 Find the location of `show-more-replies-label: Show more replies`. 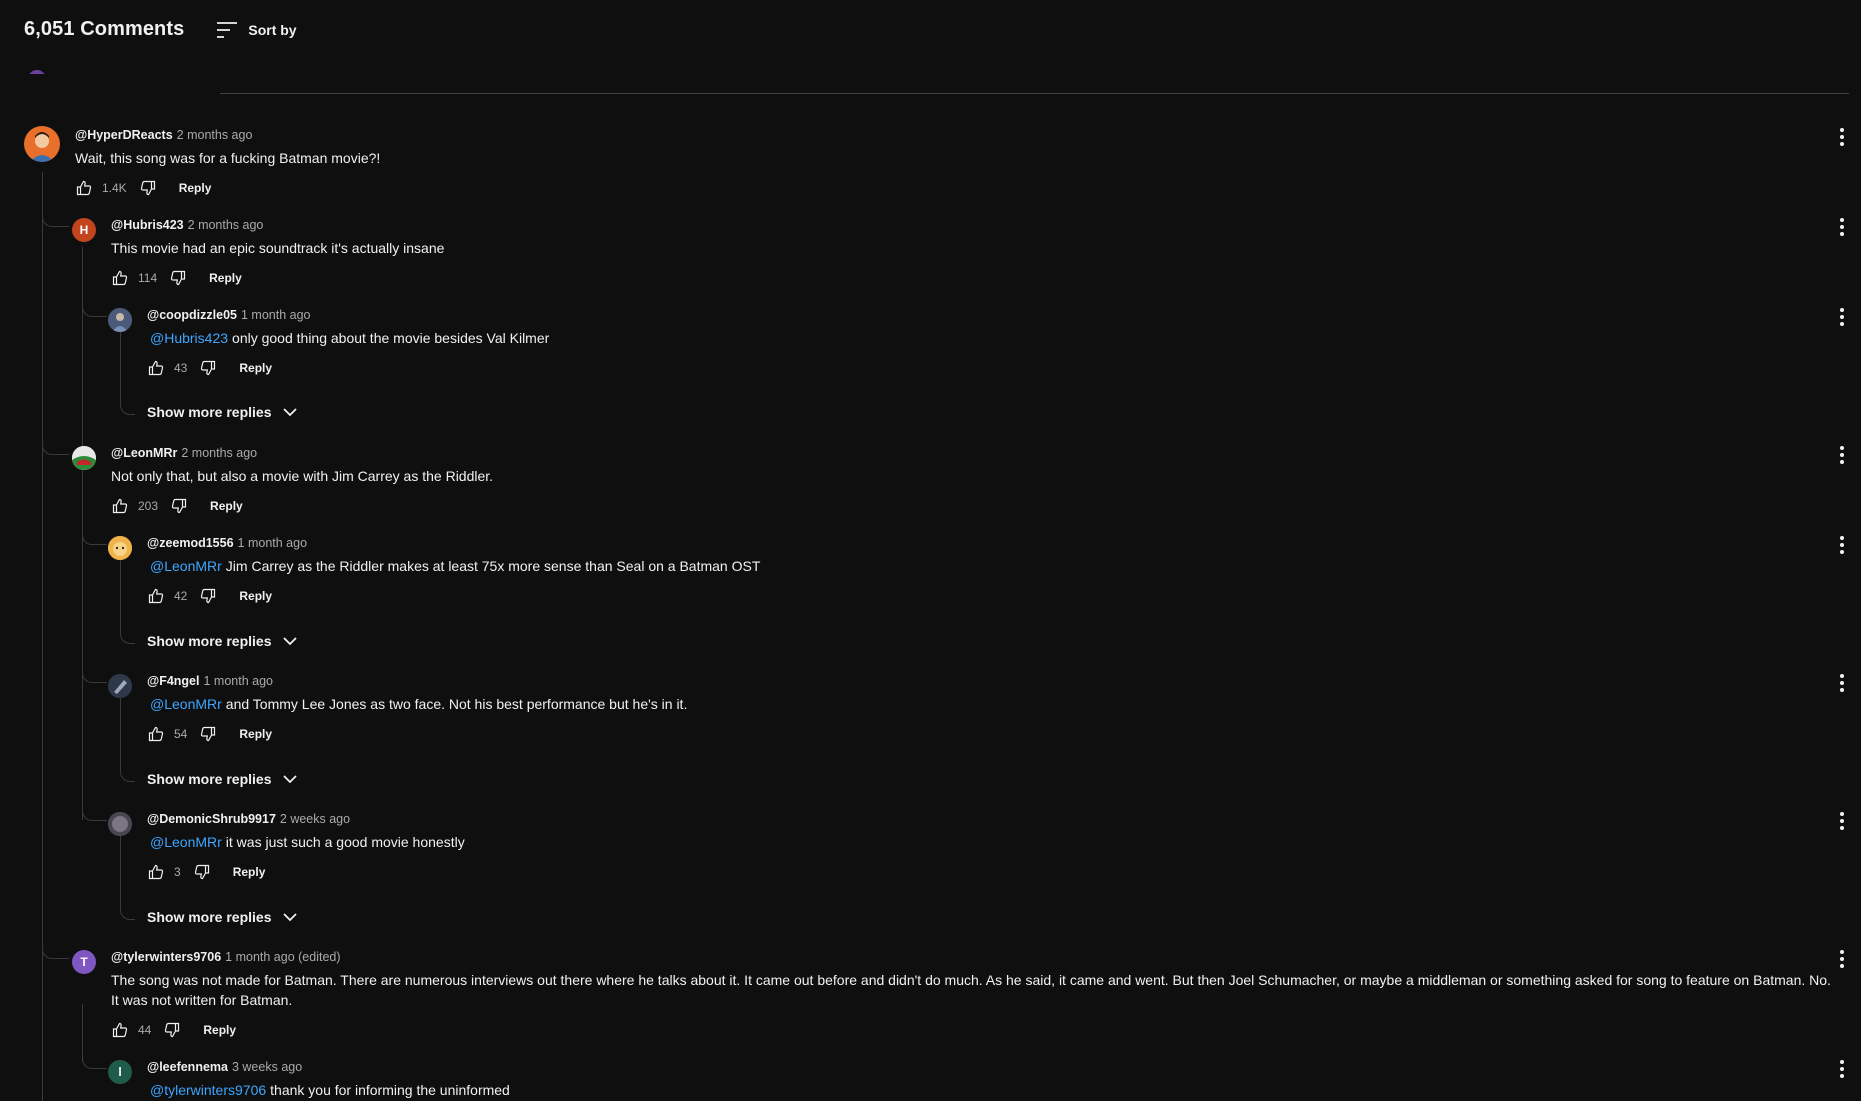

show-more-replies-label: Show more replies is located at coordinates (209, 779).